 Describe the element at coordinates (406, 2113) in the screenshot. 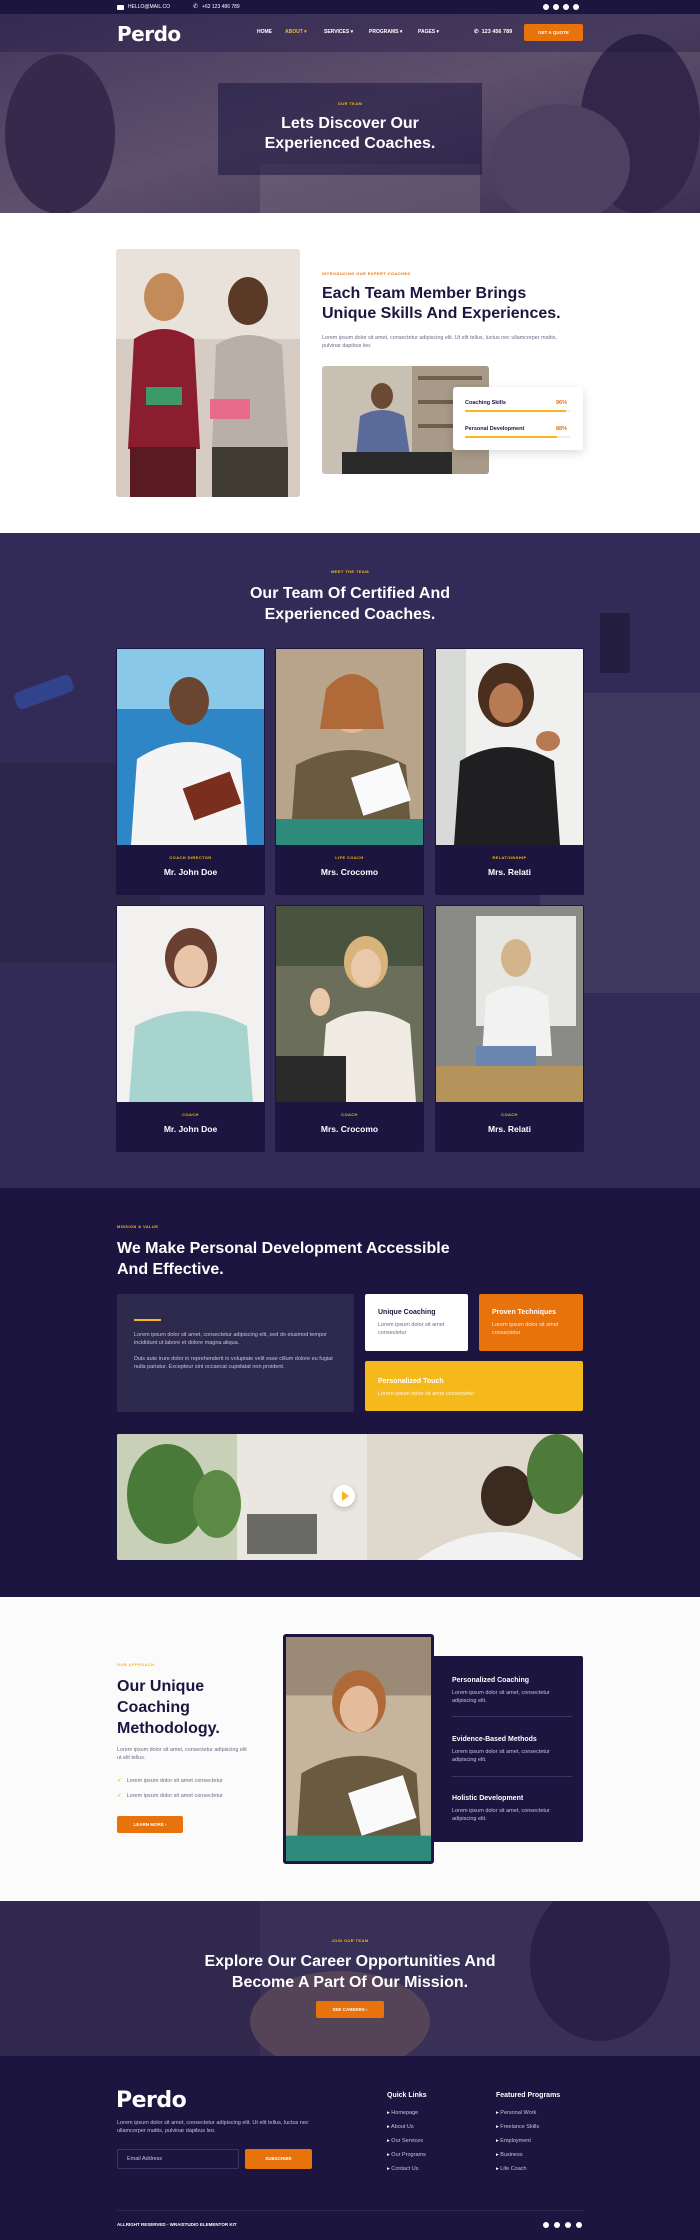

I see `footer-link: ▸ Homepage` at that location.